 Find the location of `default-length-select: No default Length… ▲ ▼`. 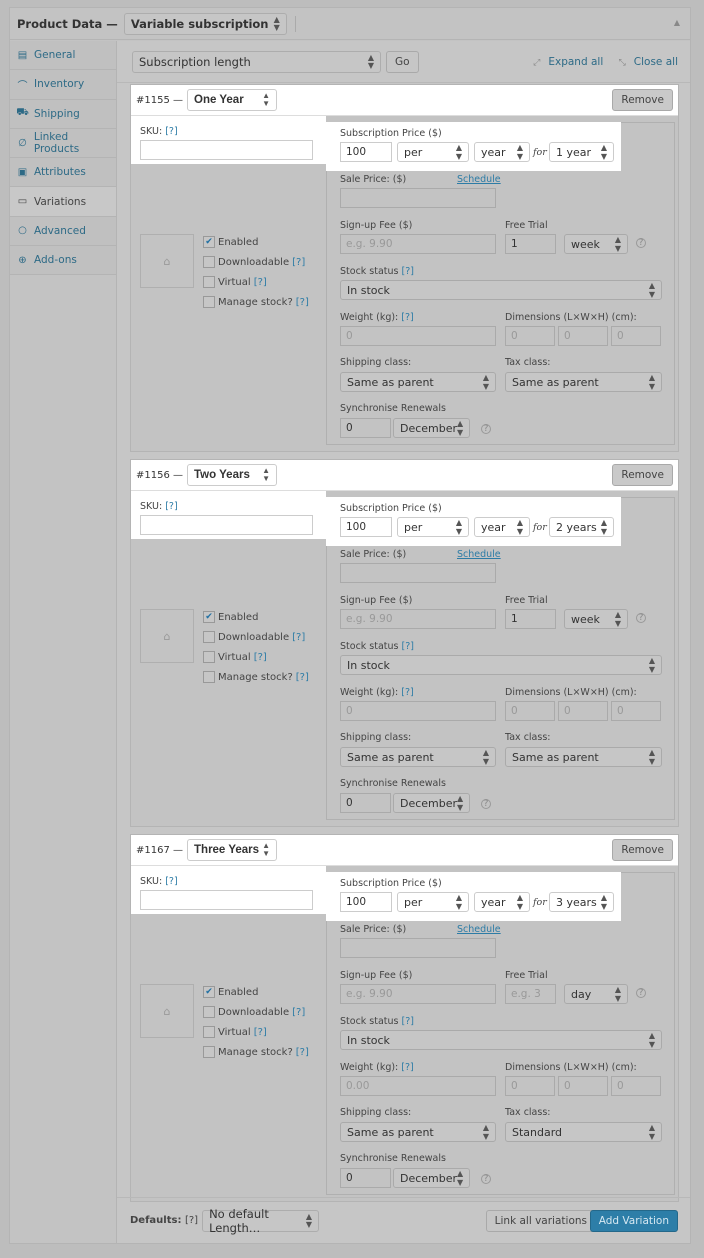

default-length-select: No default Length… ▲ ▼ is located at coordinates (261, 1221).